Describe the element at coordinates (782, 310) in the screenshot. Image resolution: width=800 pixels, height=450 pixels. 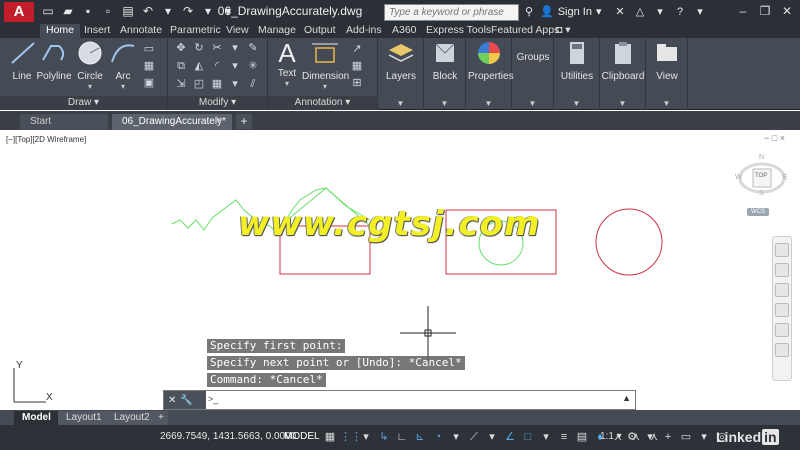
I see `orbit-icon` at that location.